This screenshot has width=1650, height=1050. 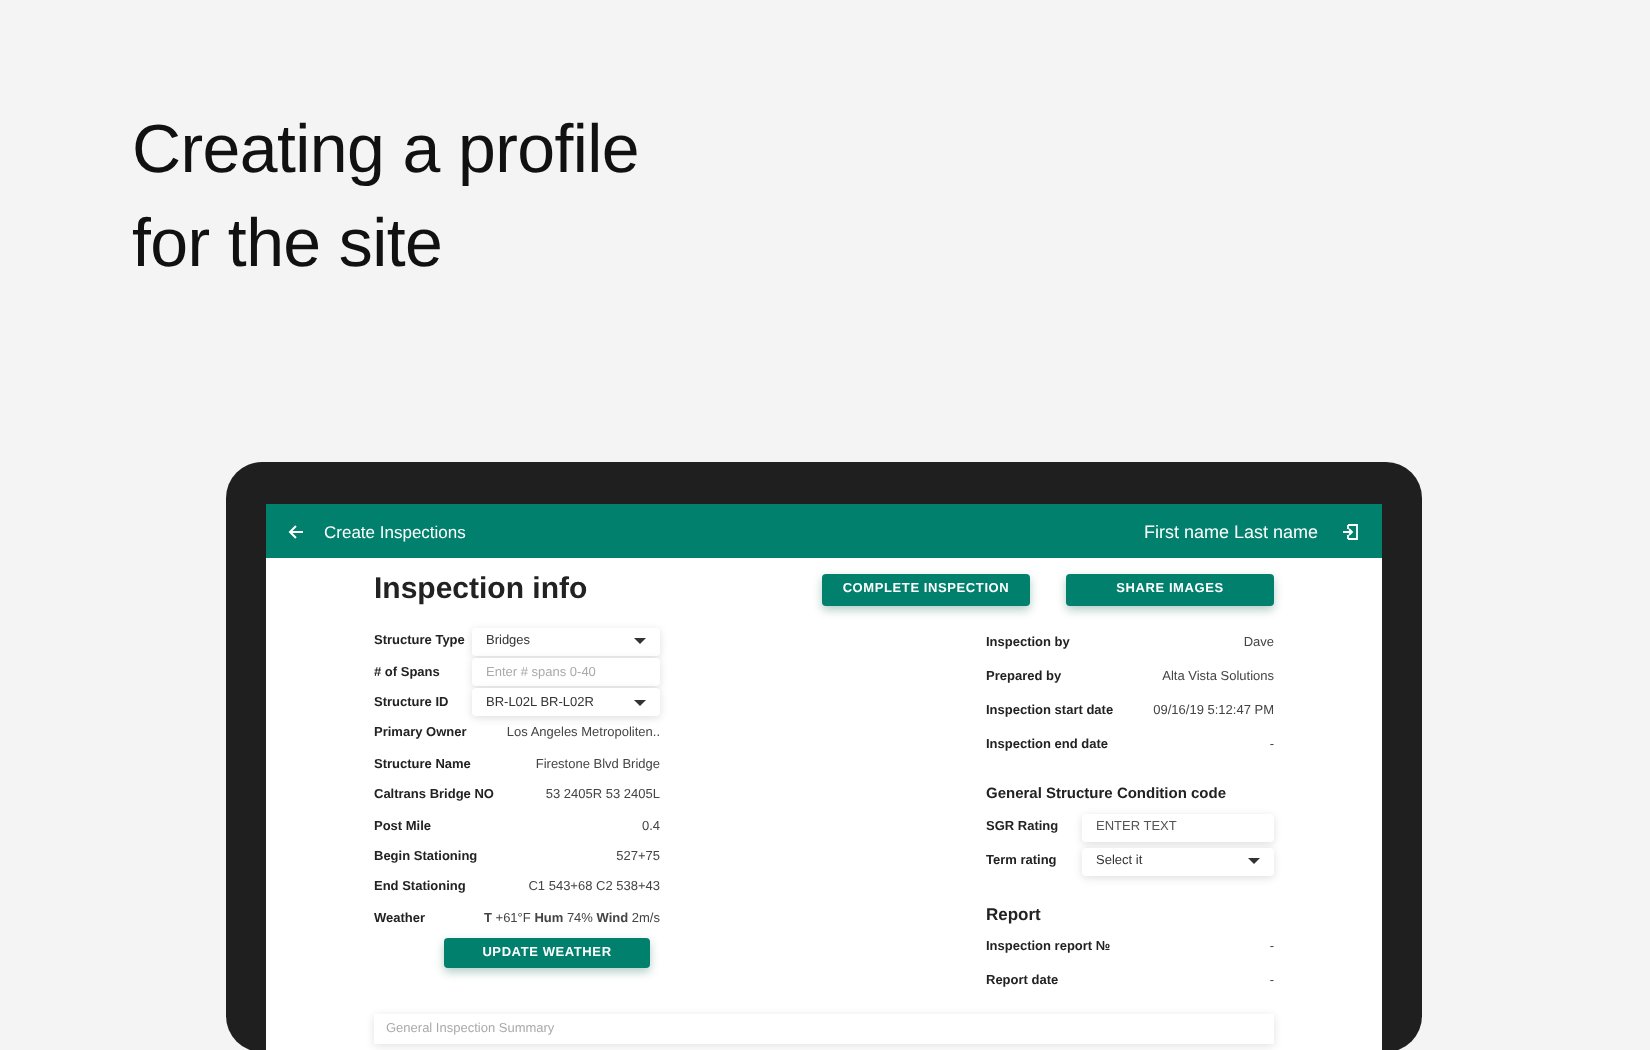 What do you see at coordinates (1230, 531) in the screenshot?
I see `user-name: First name Last name` at bounding box center [1230, 531].